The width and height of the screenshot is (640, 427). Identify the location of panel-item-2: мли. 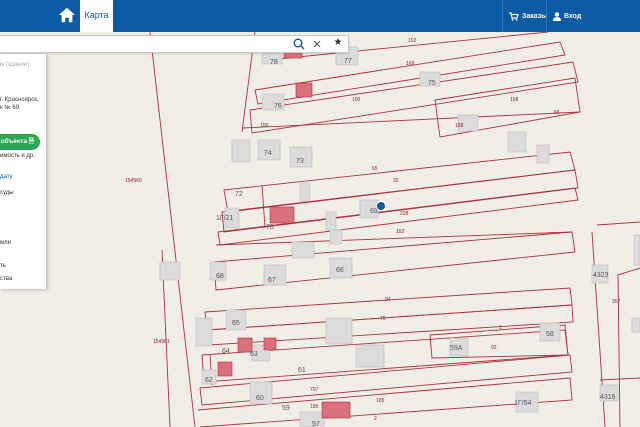
(5, 243).